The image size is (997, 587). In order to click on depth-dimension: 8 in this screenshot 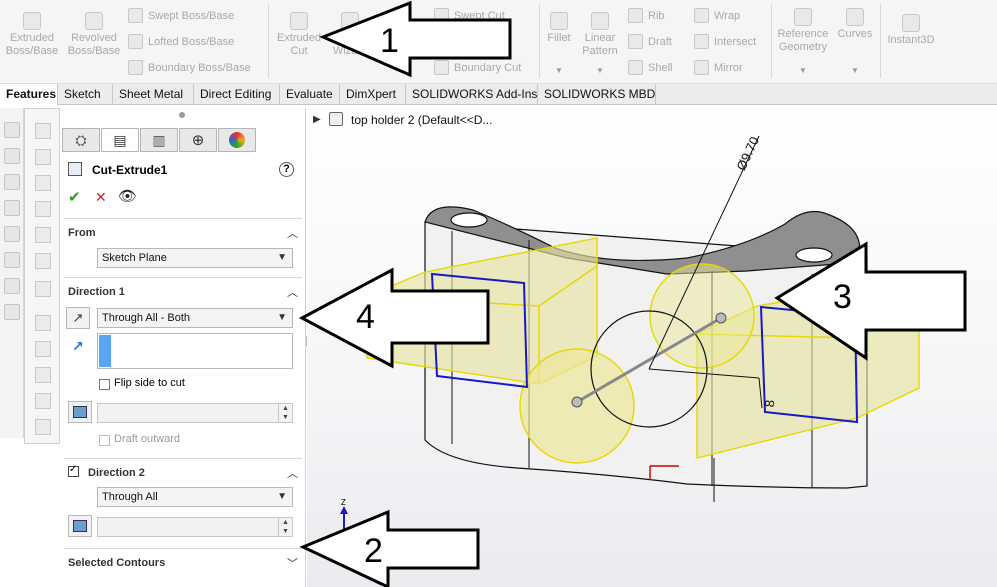, I will do `click(770, 403)`.